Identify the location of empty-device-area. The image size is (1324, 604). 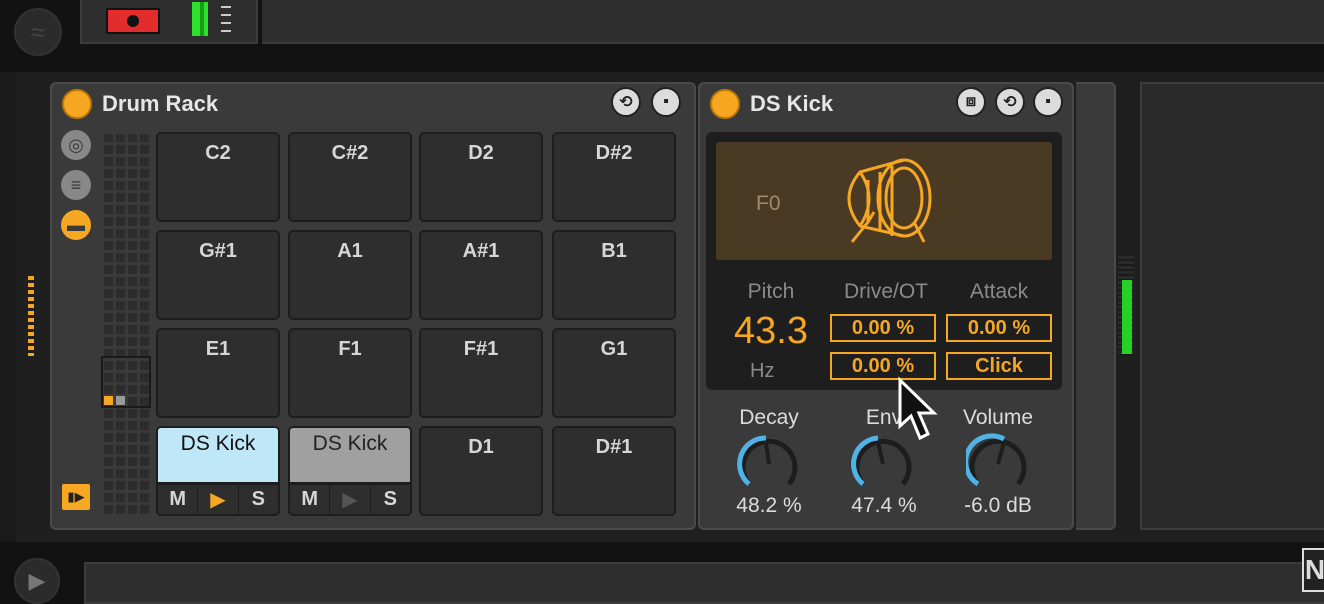
(1232, 306).